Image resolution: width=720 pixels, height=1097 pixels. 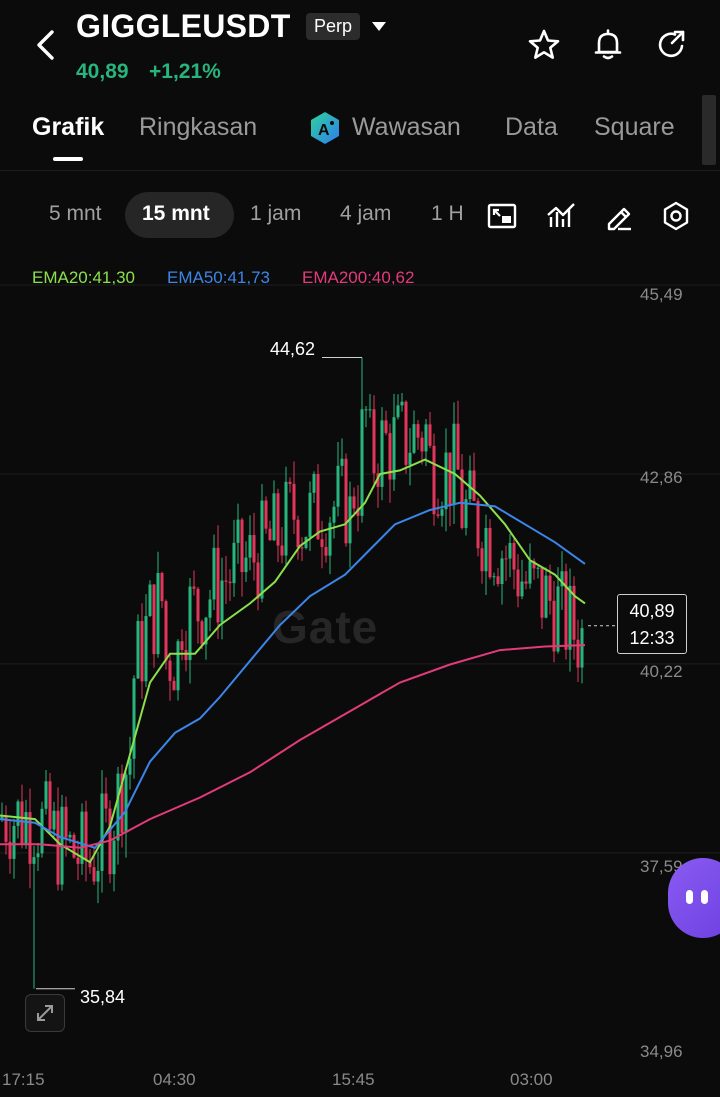 I want to click on expand-chart-button, so click(x=45, y=1013).